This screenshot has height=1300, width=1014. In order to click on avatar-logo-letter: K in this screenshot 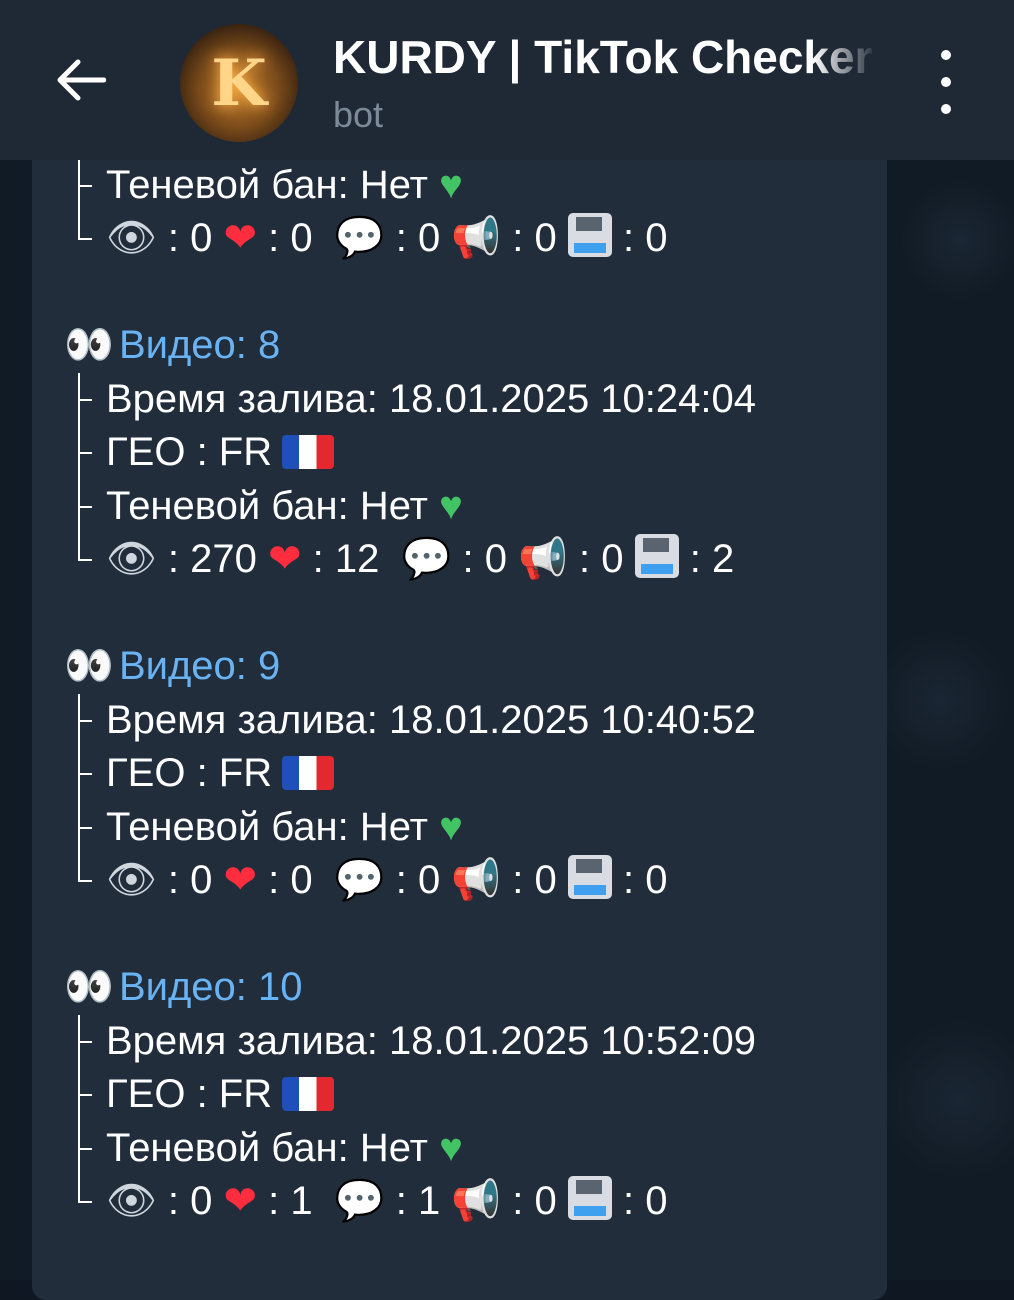, I will do `click(239, 83)`.